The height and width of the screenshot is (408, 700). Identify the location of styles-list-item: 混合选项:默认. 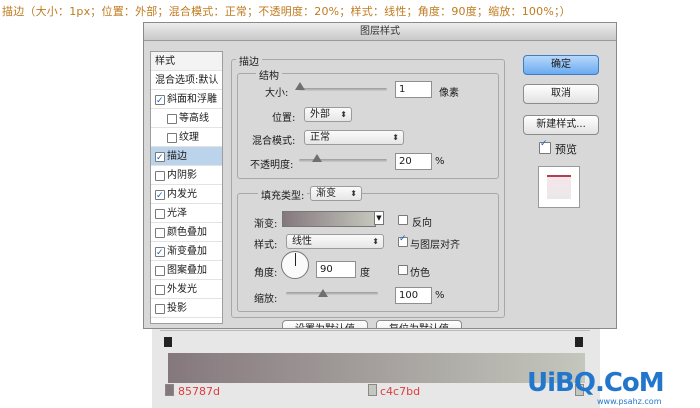
(186, 80).